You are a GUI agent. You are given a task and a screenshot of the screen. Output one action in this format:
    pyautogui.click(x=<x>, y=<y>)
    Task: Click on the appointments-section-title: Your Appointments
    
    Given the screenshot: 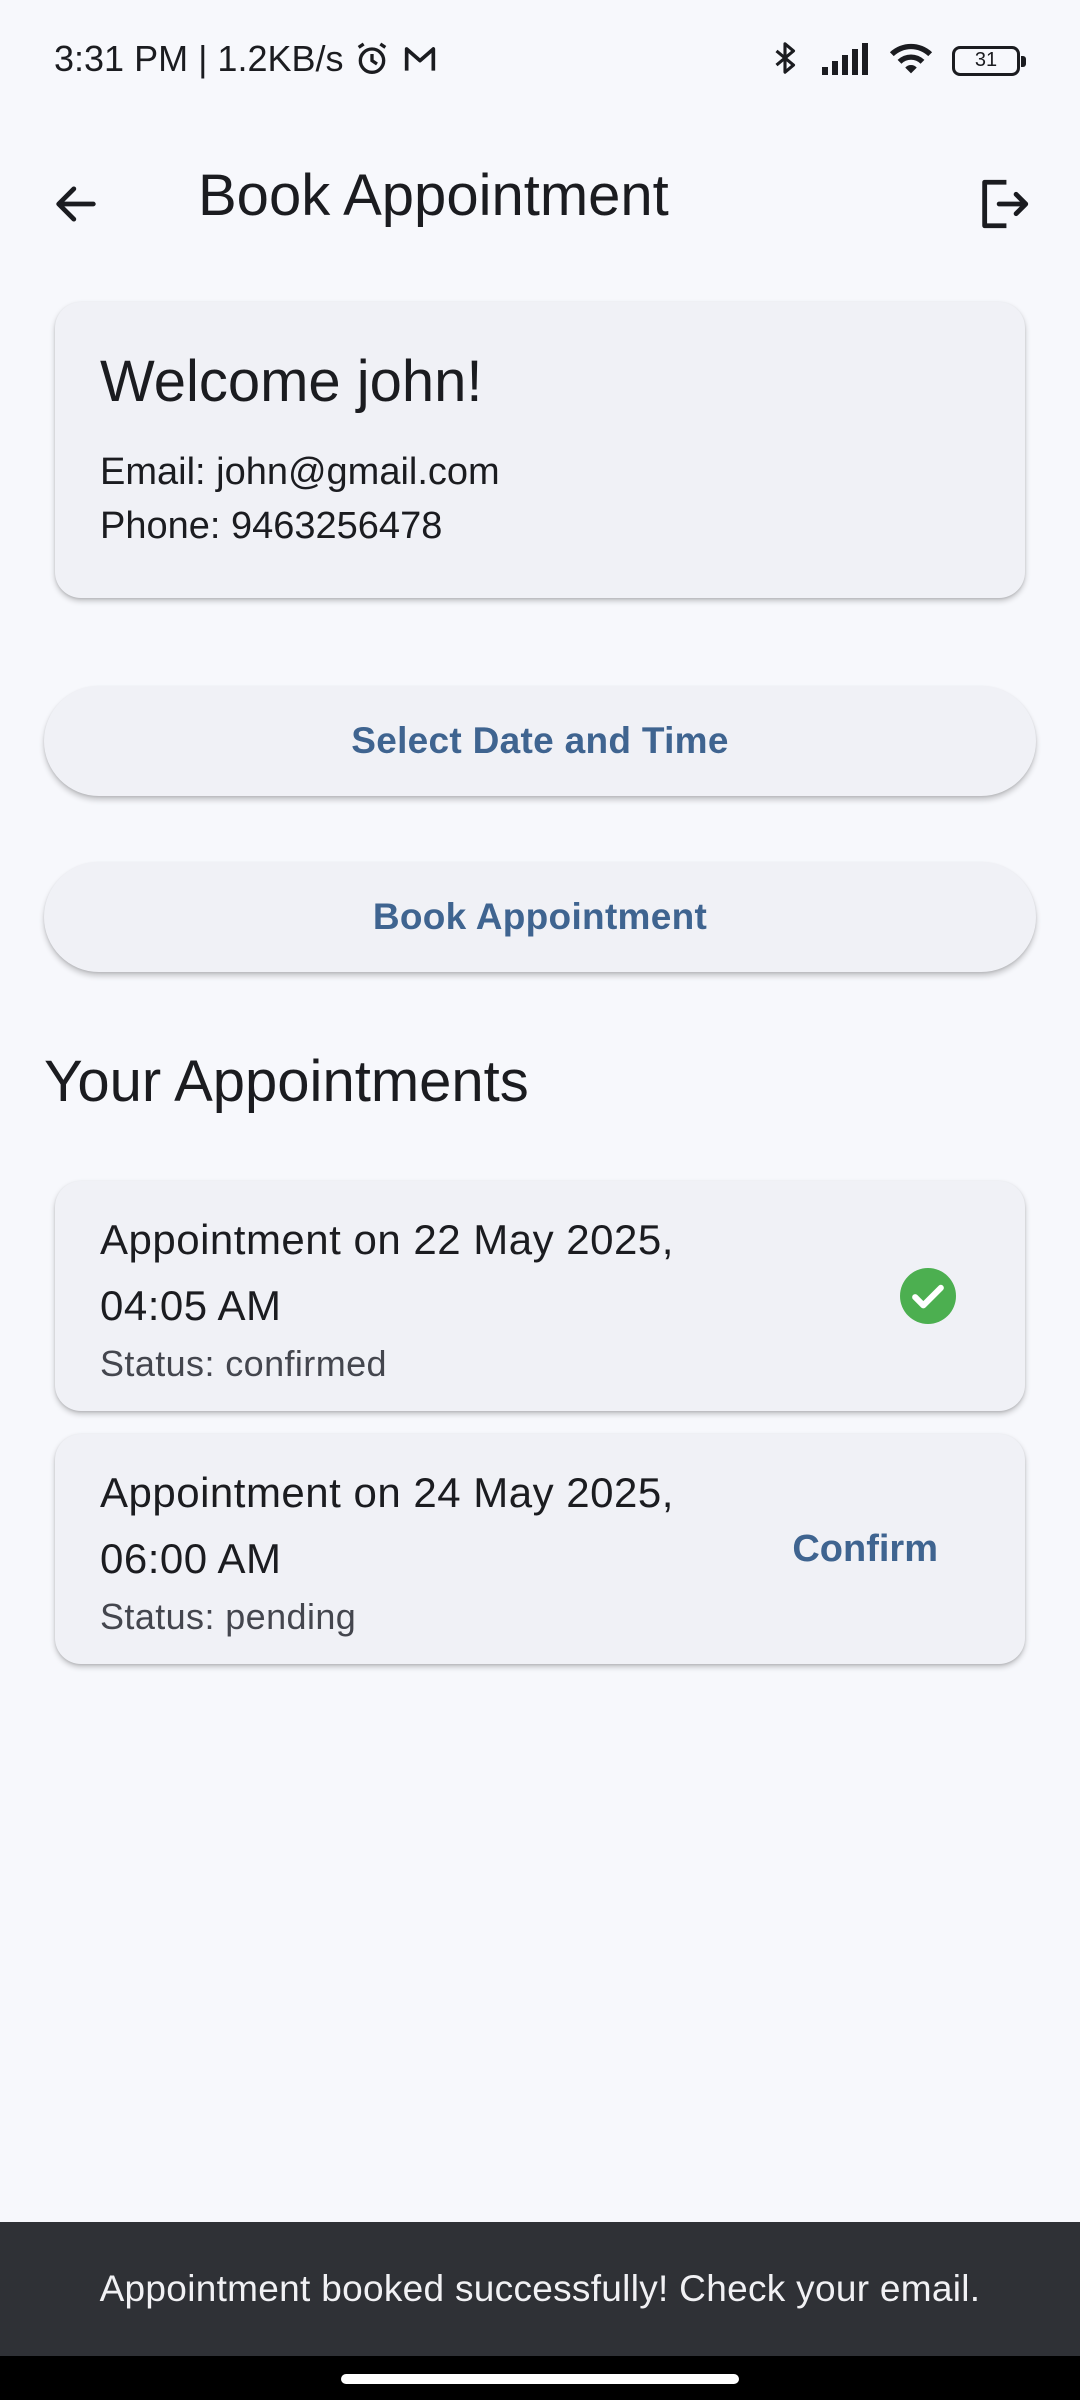 What is the action you would take?
    pyautogui.click(x=286, y=1081)
    